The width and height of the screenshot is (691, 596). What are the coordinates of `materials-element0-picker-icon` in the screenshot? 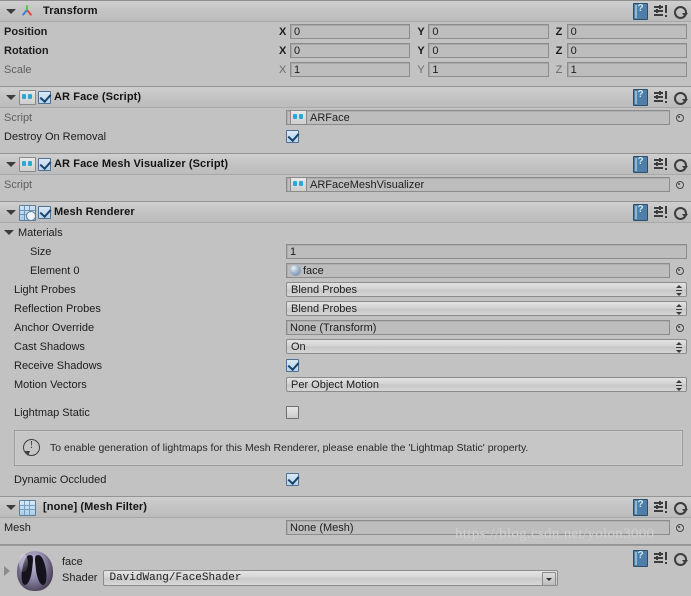 It's located at (680, 271).